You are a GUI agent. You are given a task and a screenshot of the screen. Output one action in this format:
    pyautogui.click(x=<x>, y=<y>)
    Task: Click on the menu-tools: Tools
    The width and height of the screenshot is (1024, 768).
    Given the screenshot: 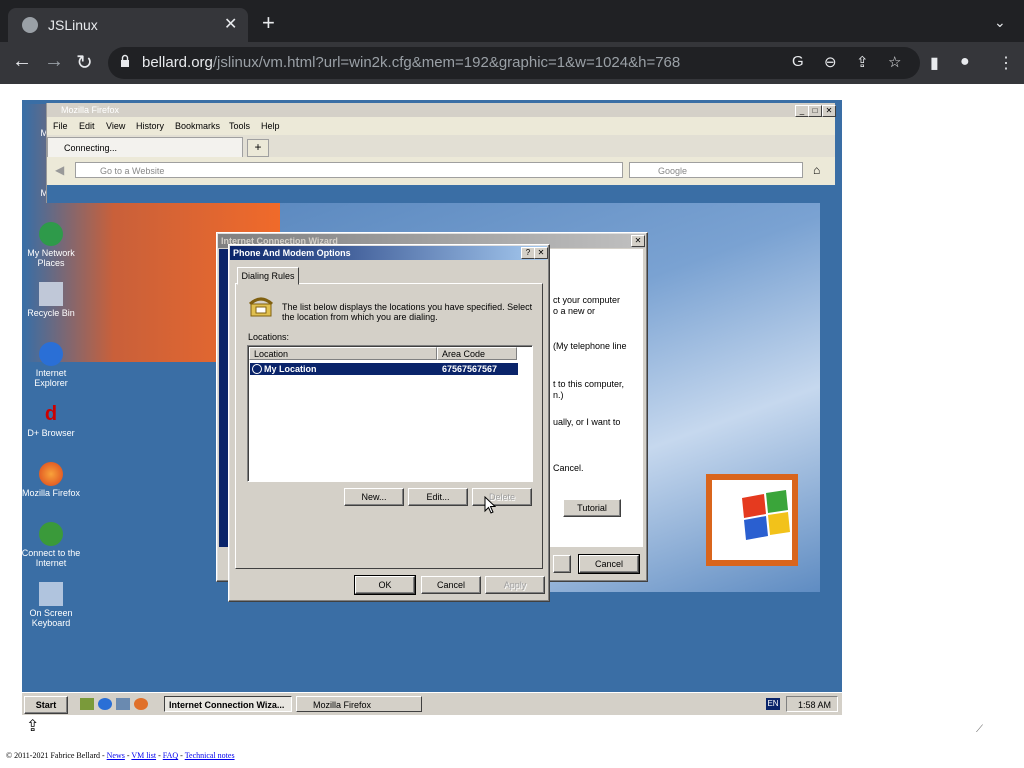 What is the action you would take?
    pyautogui.click(x=239, y=126)
    